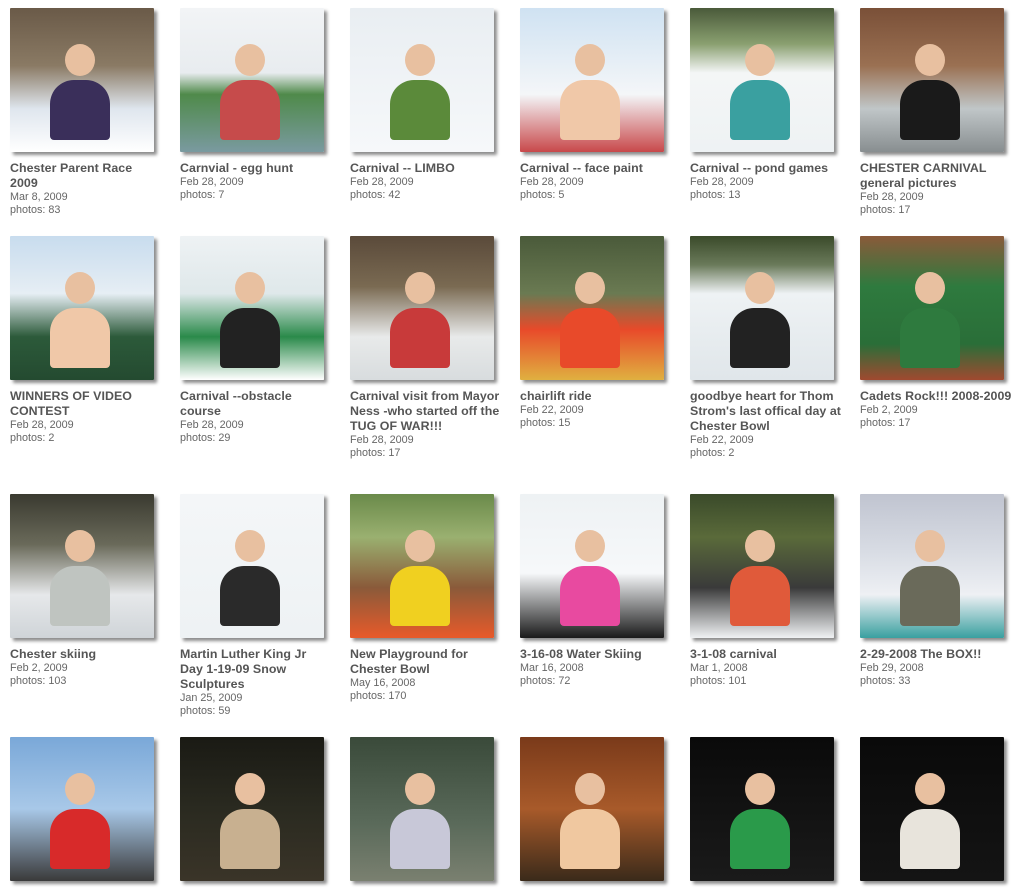  Describe the element at coordinates (86, 404) in the screenshot. I see `album-title: WINNERS OF VIDEO CONTEST` at that location.